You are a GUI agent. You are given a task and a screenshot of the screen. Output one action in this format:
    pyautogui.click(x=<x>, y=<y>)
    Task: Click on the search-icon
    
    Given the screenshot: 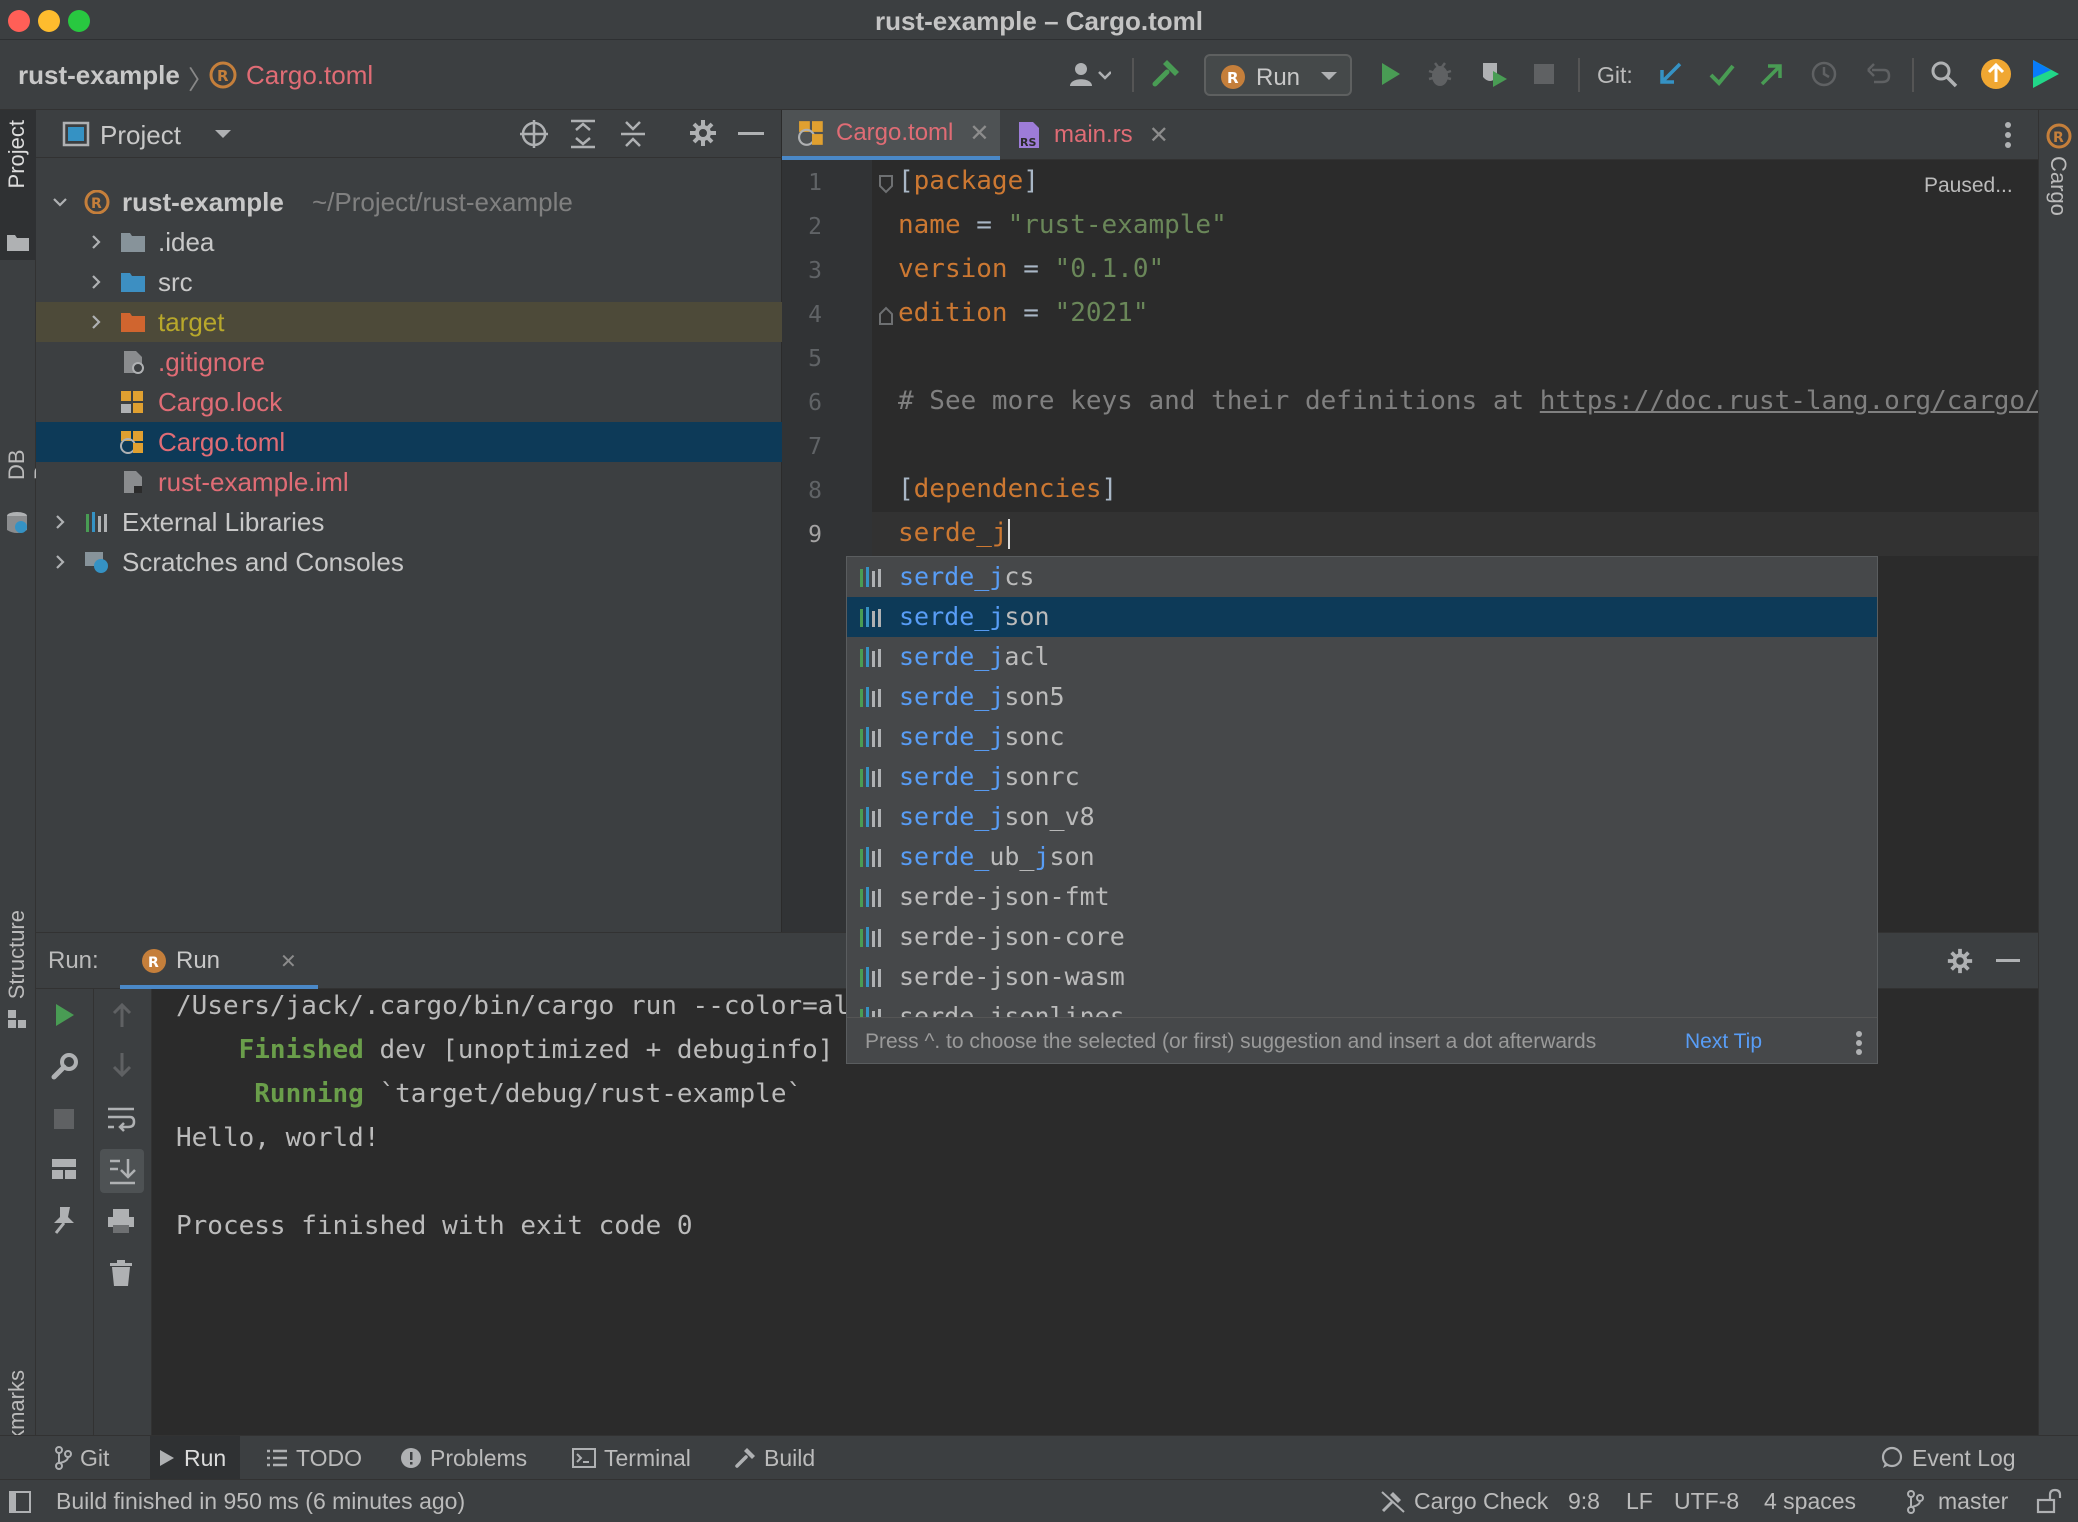 What is the action you would take?
    pyautogui.click(x=1944, y=74)
    